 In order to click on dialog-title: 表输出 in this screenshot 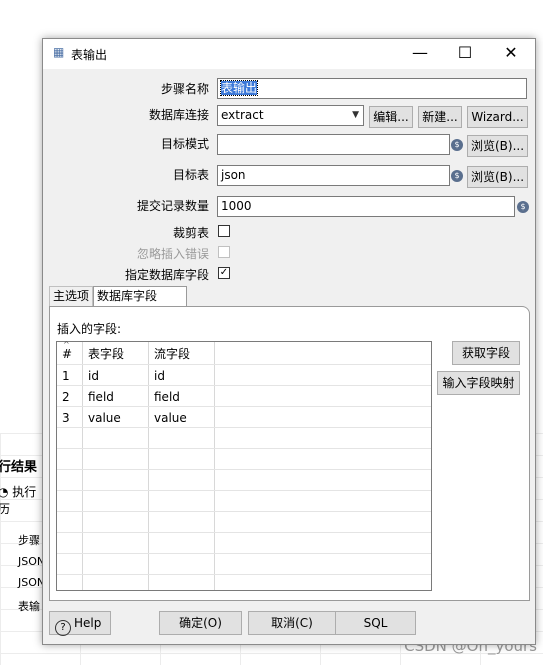, I will do `click(89, 55)`.